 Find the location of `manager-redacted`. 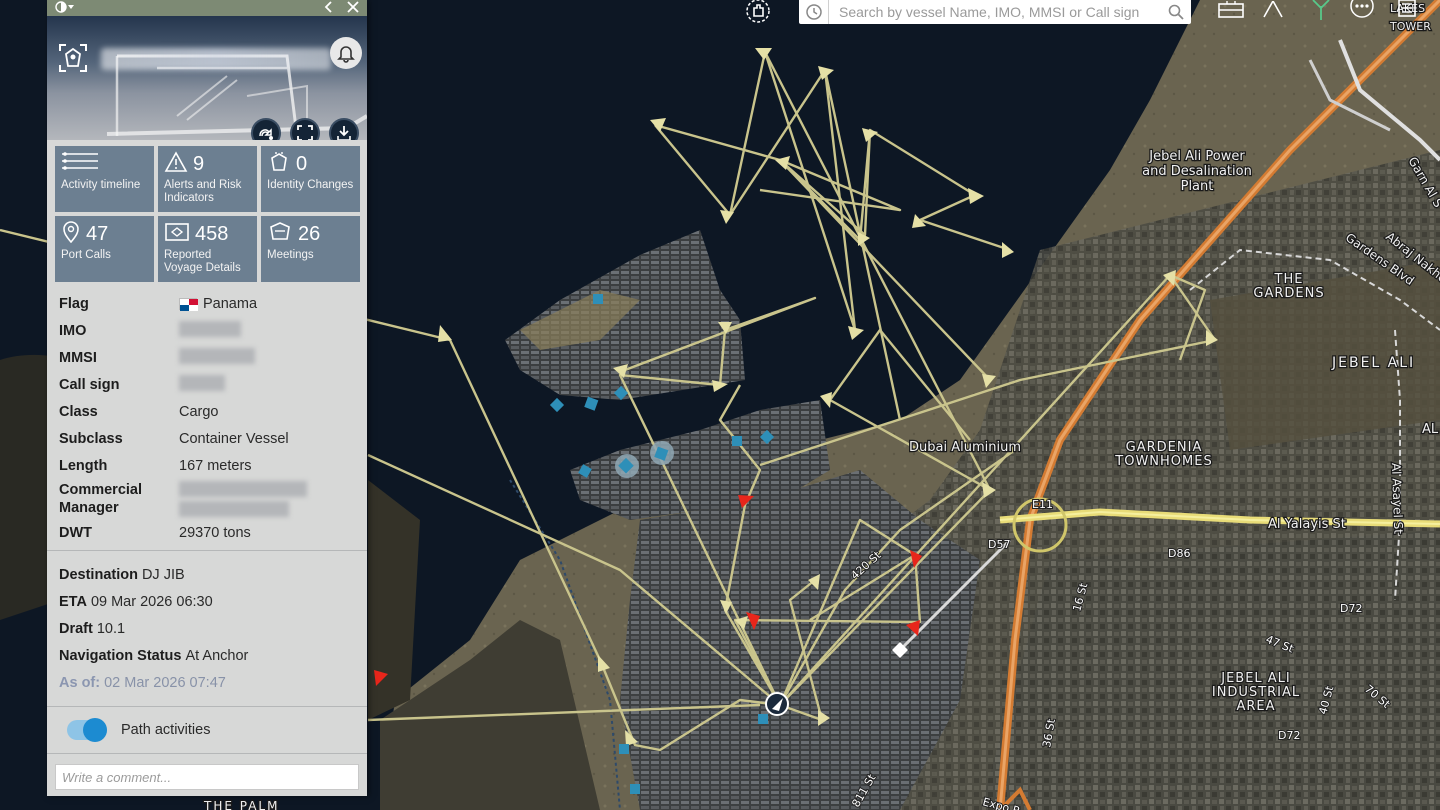

manager-redacted is located at coordinates (243, 499).